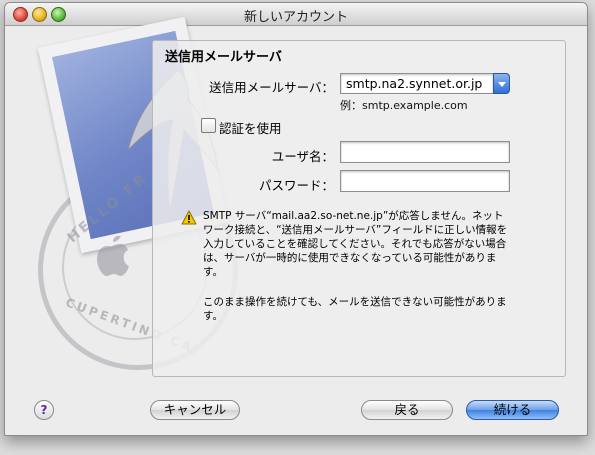 The width and height of the screenshot is (595, 455). What do you see at coordinates (425, 181) in the screenshot?
I see `password-field` at bounding box center [425, 181].